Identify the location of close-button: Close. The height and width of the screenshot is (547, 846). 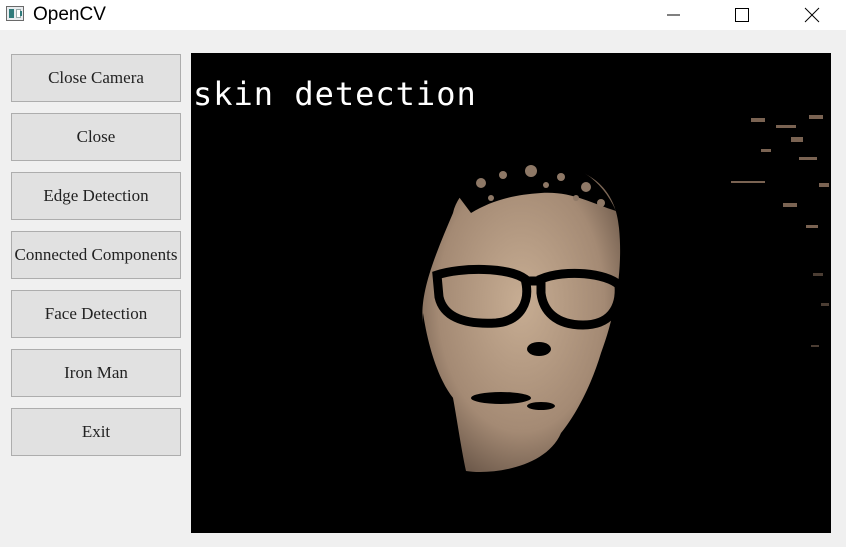
(96, 137).